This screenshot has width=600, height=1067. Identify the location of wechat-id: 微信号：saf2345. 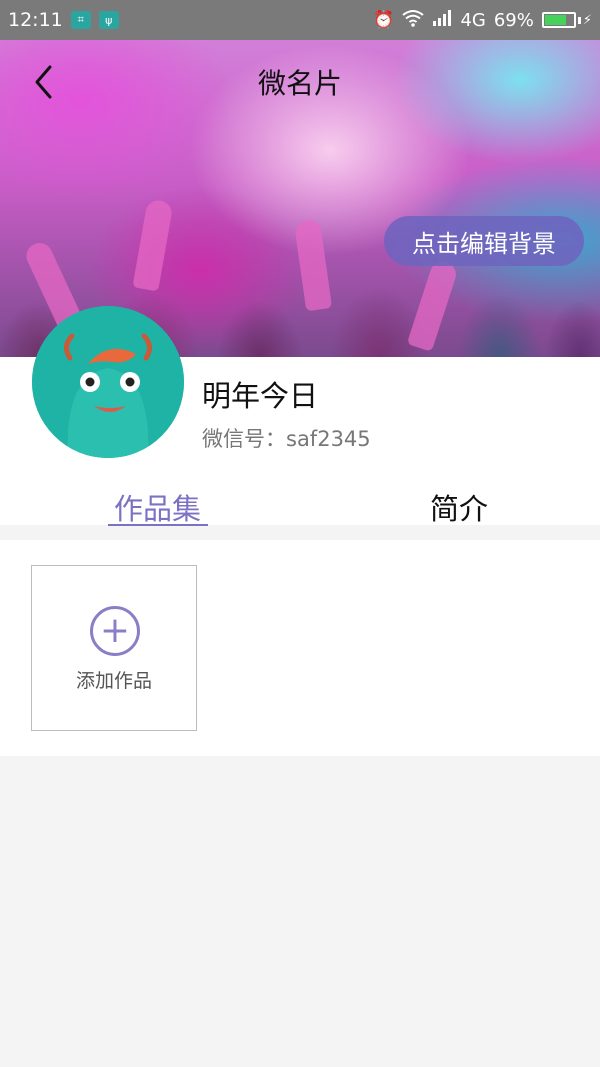
(286, 439).